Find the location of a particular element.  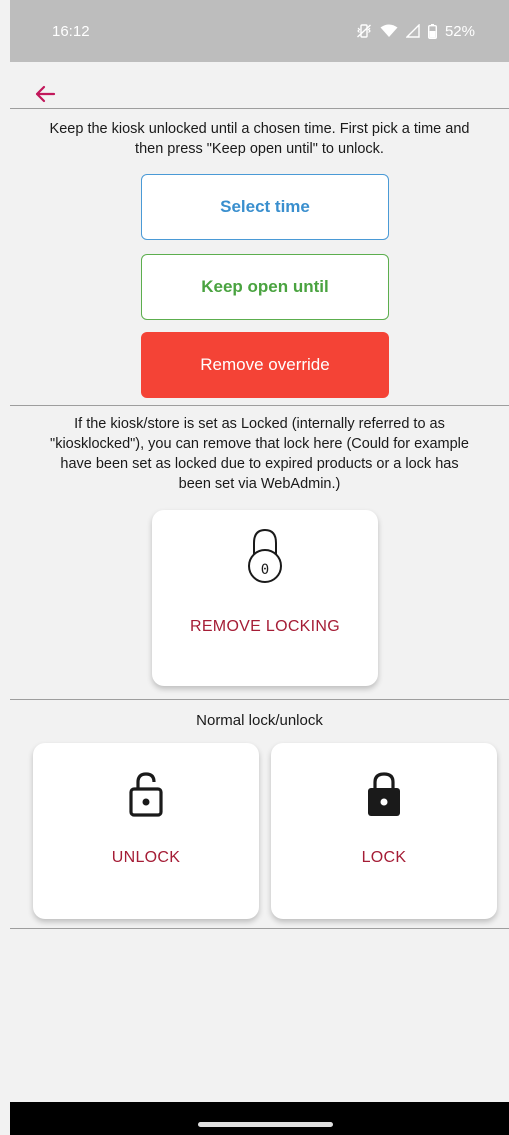

lock-closed-icon is located at coordinates (384, 794).